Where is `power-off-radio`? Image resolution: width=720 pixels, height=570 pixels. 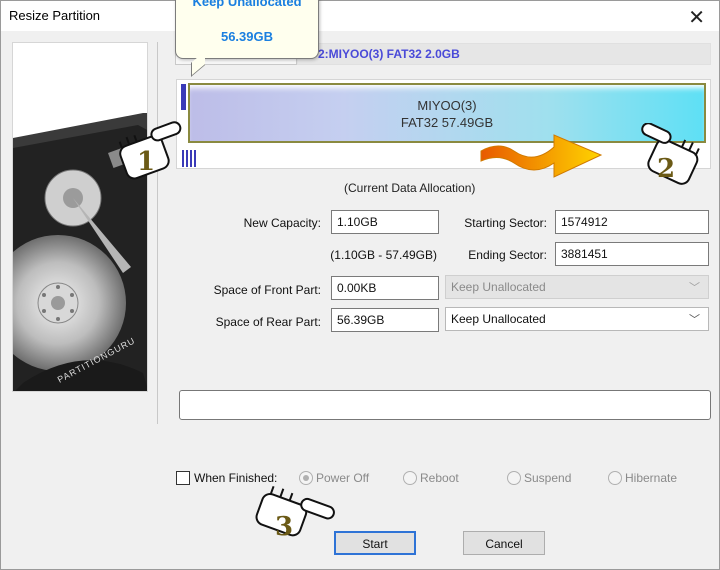 power-off-radio is located at coordinates (306, 478).